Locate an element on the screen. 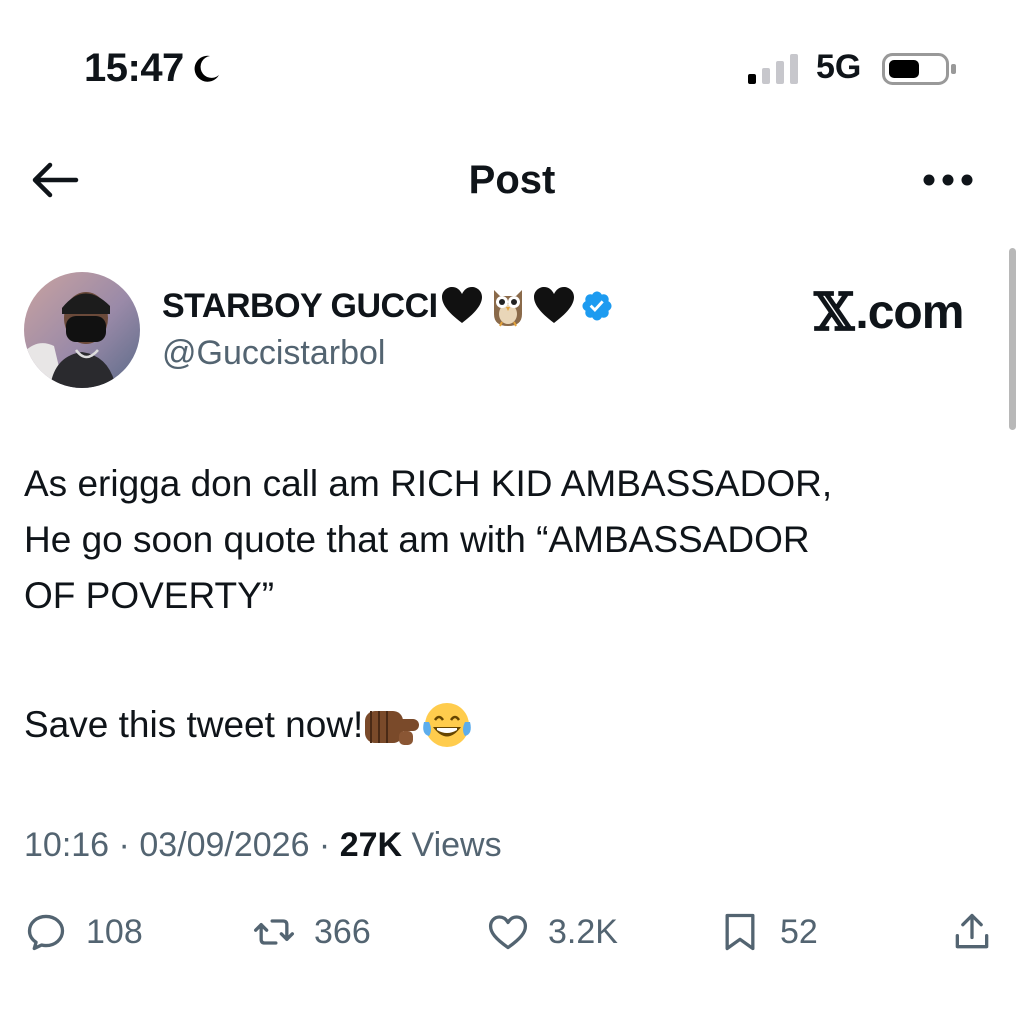 Image resolution: width=1024 pixels, height=1024 pixels. page-title: Post is located at coordinates (512, 180).